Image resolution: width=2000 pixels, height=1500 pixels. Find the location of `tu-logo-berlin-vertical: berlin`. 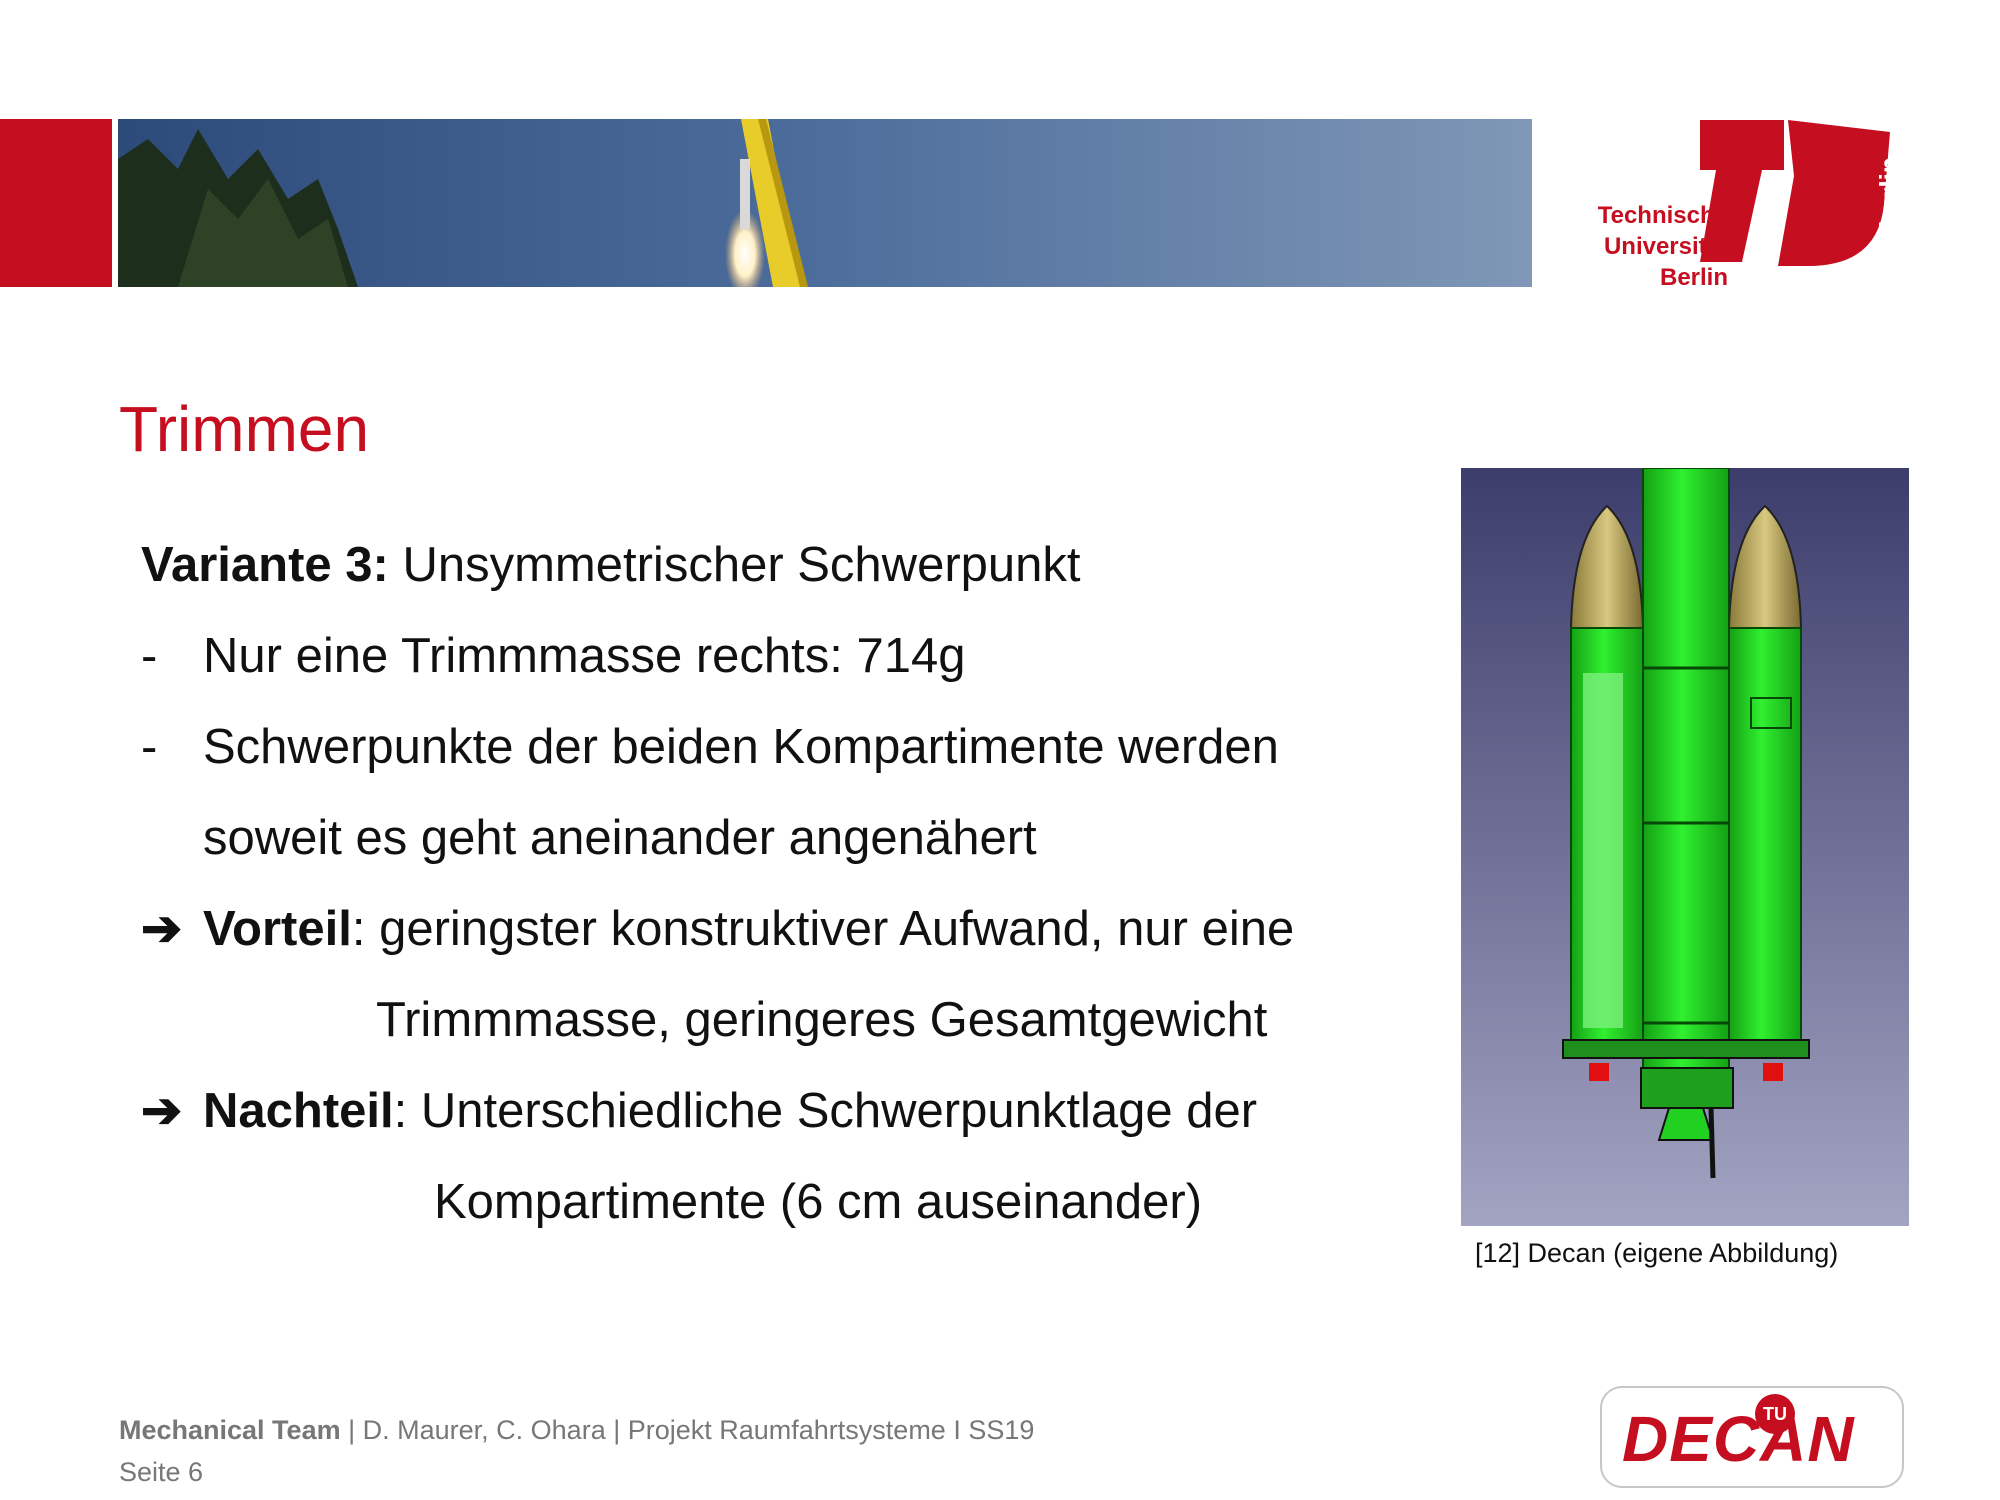

tu-logo-berlin-vertical: berlin is located at coordinates (1889, 192).